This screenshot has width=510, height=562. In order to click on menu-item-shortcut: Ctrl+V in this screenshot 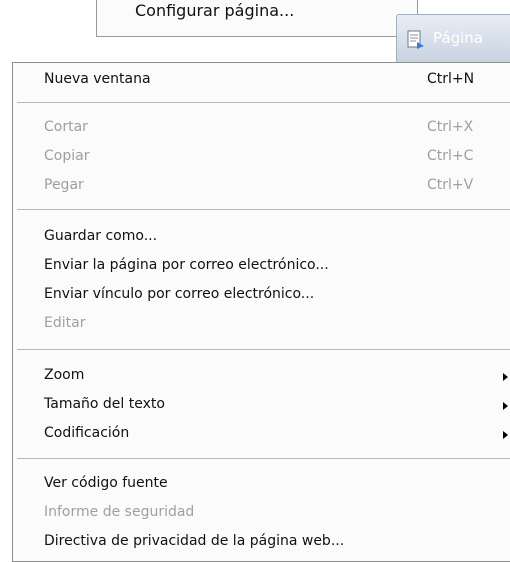, I will do `click(450, 185)`.